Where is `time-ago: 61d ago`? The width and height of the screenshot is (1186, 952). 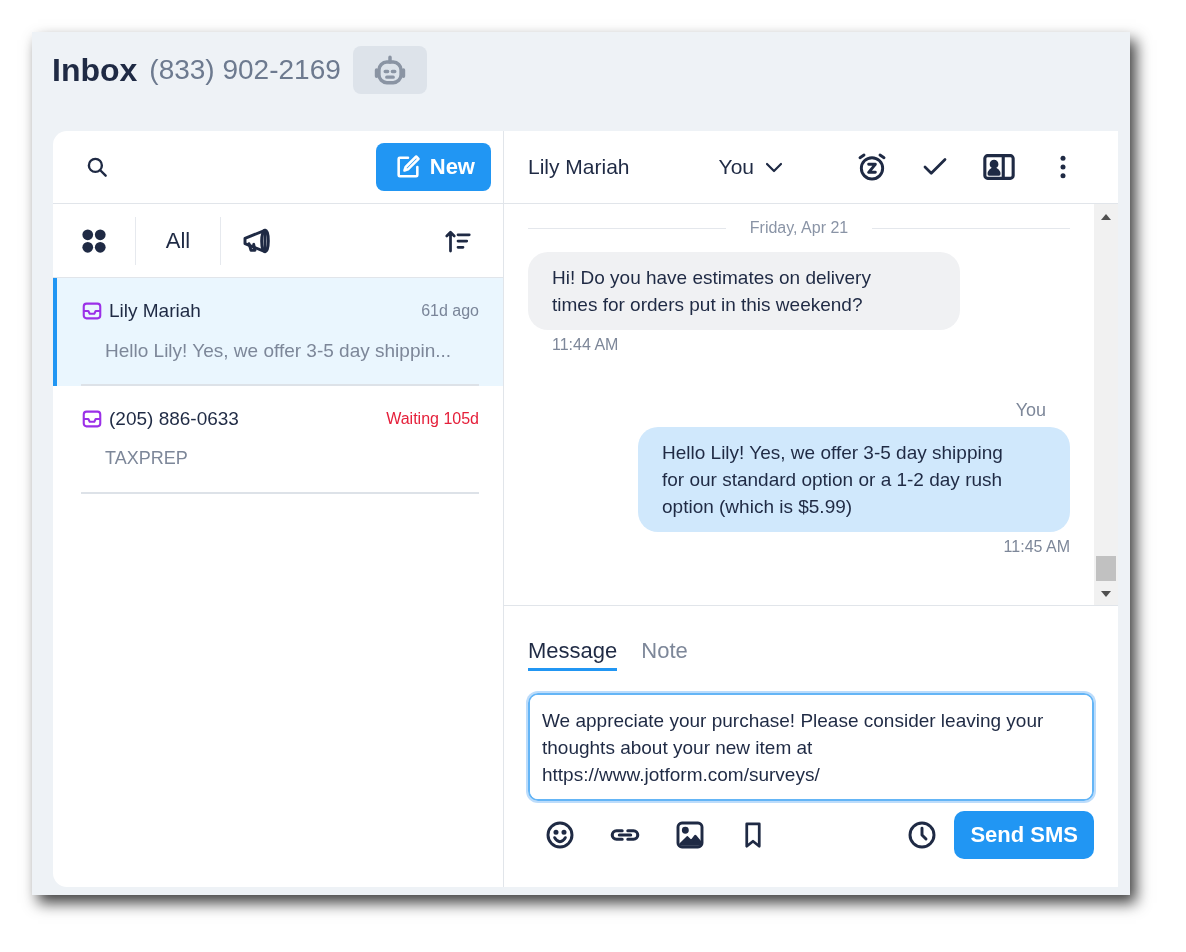 time-ago: 61d ago is located at coordinates (450, 311).